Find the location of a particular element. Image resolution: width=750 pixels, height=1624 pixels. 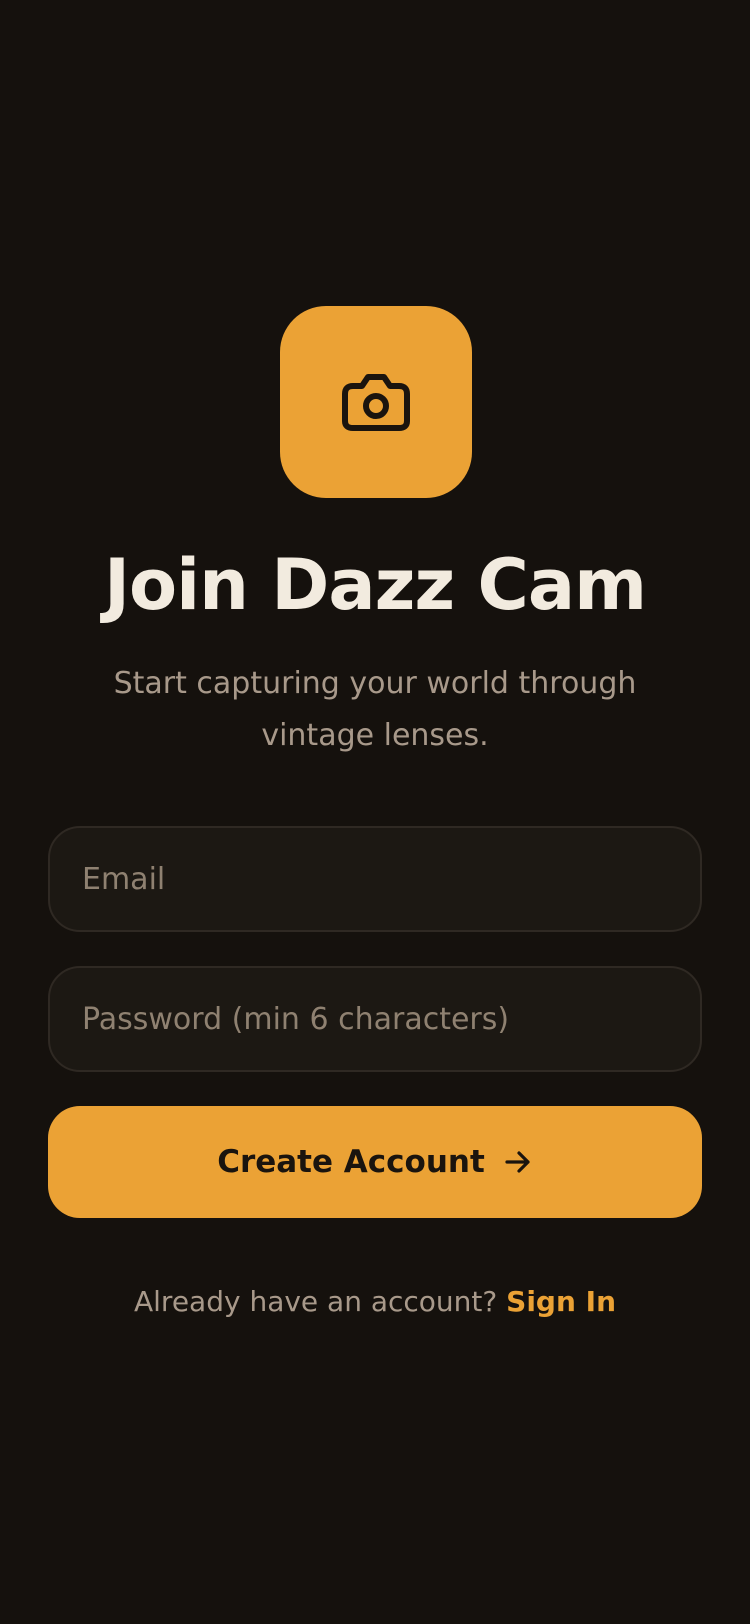

app-logo is located at coordinates (376, 402).